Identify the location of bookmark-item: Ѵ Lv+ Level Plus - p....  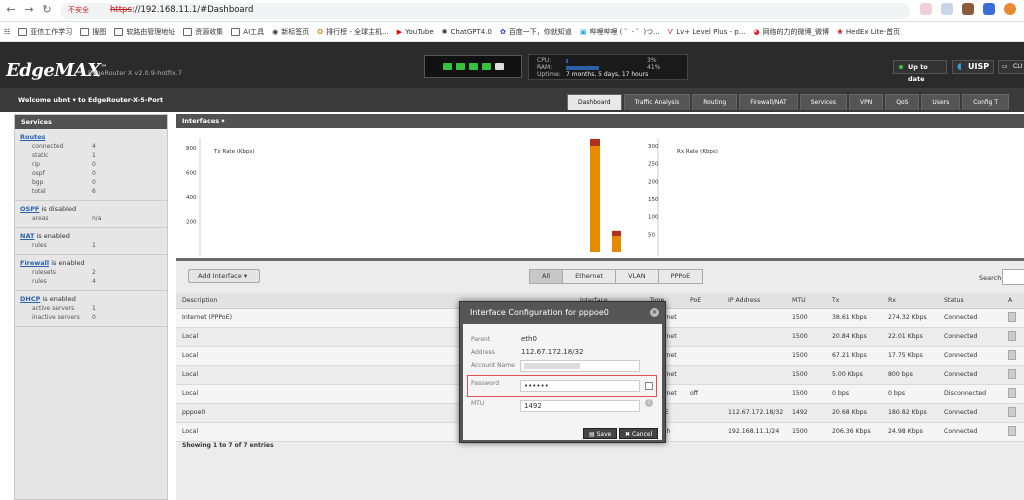
(707, 32).